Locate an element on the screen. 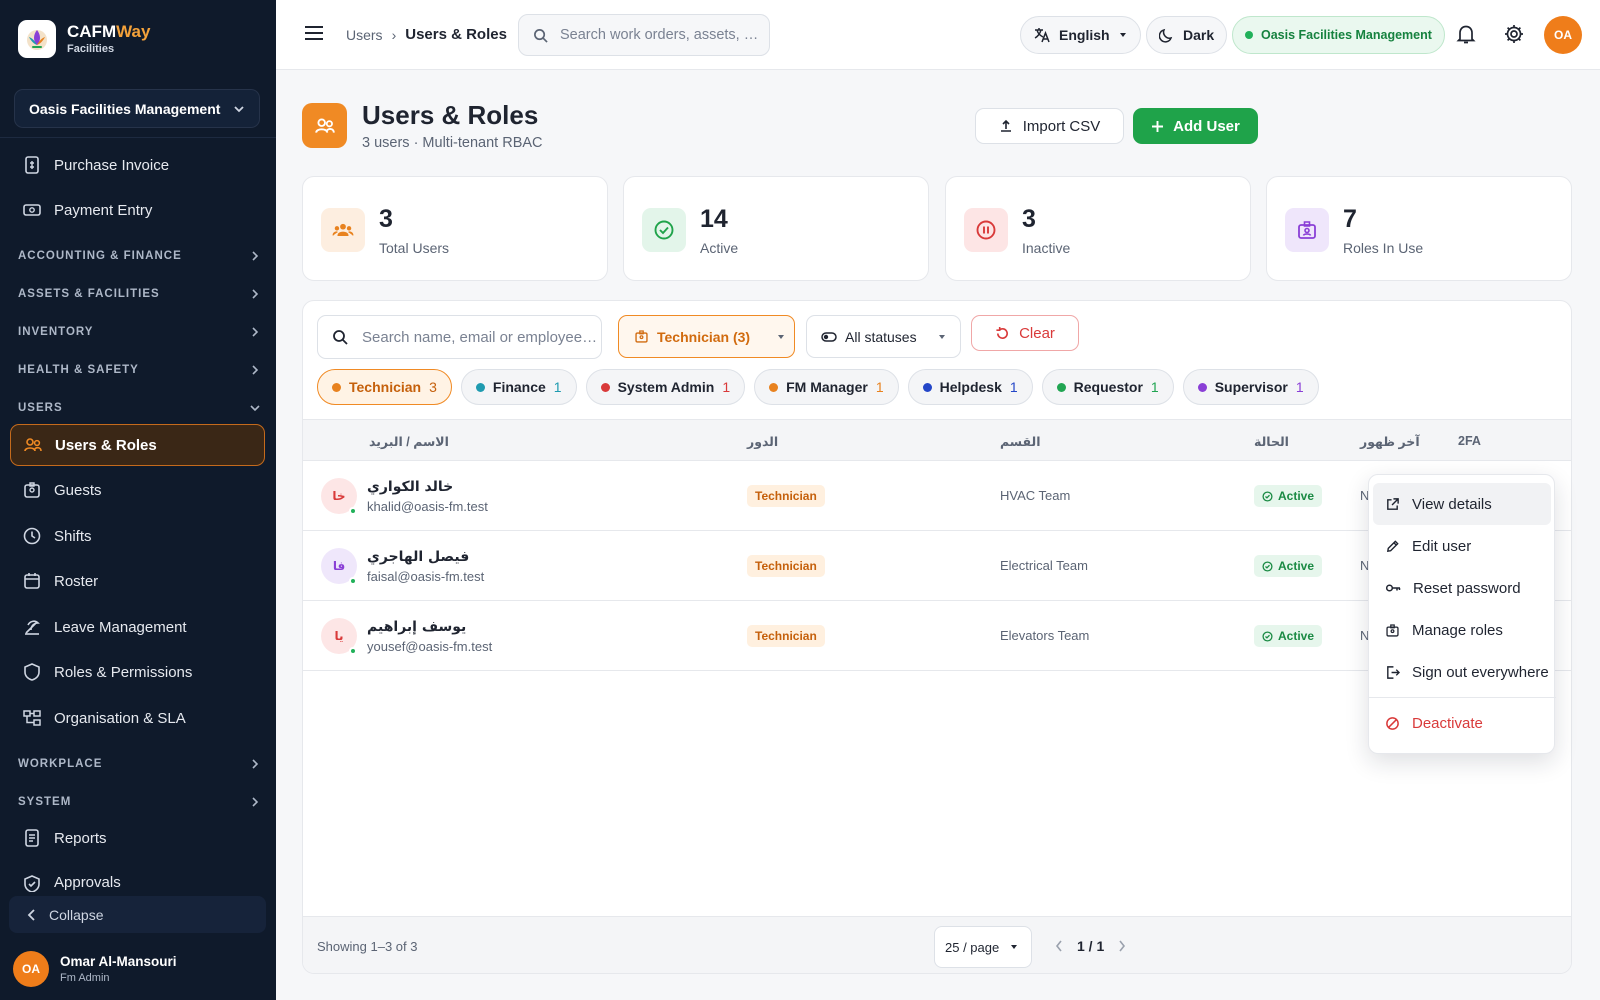 The height and width of the screenshot is (1000, 1600). menu-toggle-icon is located at coordinates (314, 35).